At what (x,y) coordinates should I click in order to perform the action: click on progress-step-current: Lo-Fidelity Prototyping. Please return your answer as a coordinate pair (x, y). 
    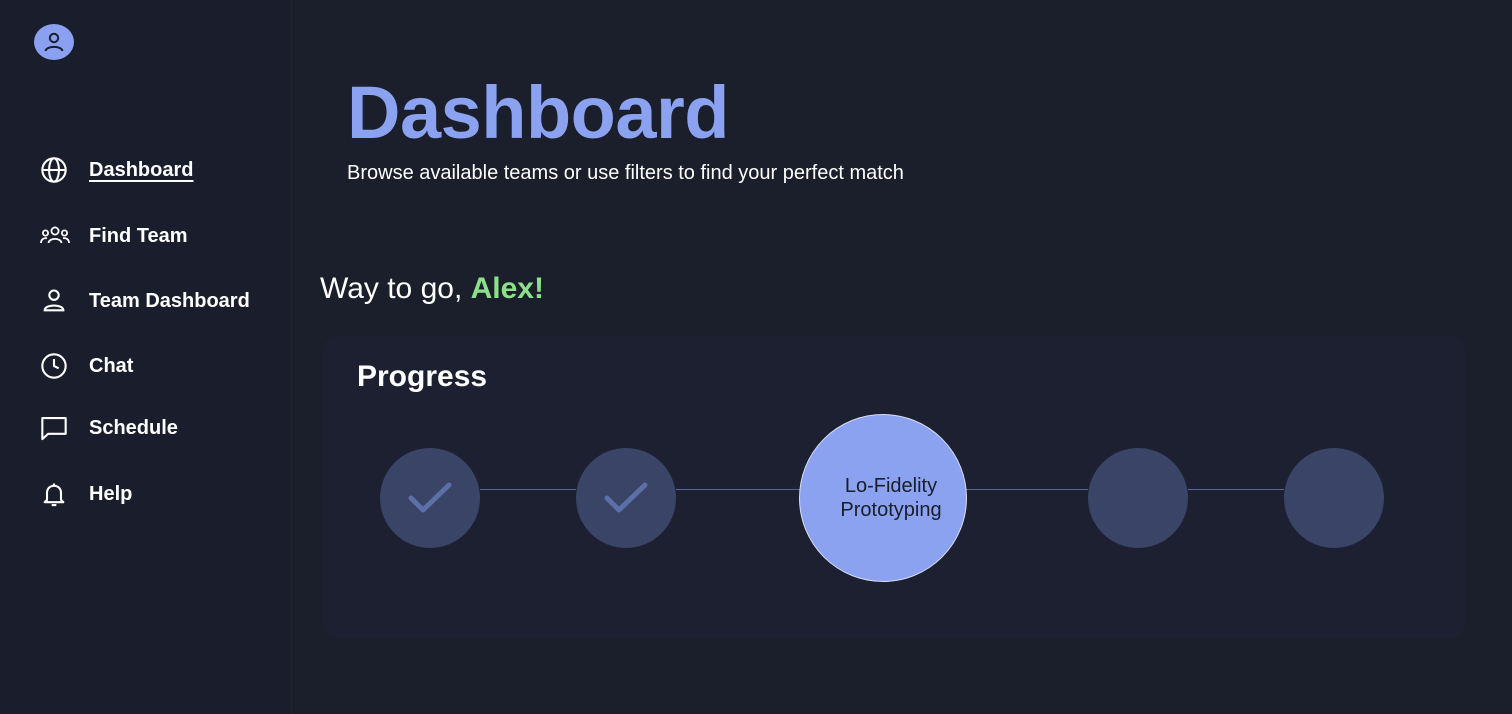
    Looking at the image, I should click on (883, 498).